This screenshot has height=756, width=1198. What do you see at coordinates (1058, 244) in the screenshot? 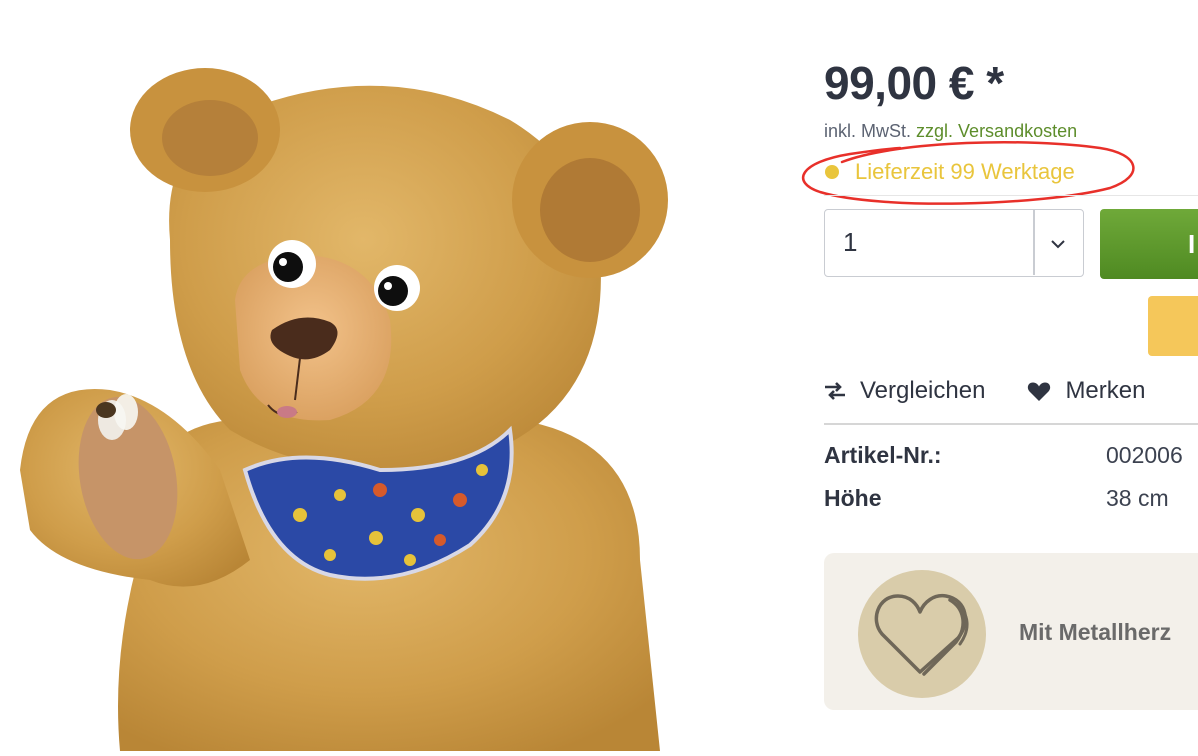
I see `chevron-down-icon` at bounding box center [1058, 244].